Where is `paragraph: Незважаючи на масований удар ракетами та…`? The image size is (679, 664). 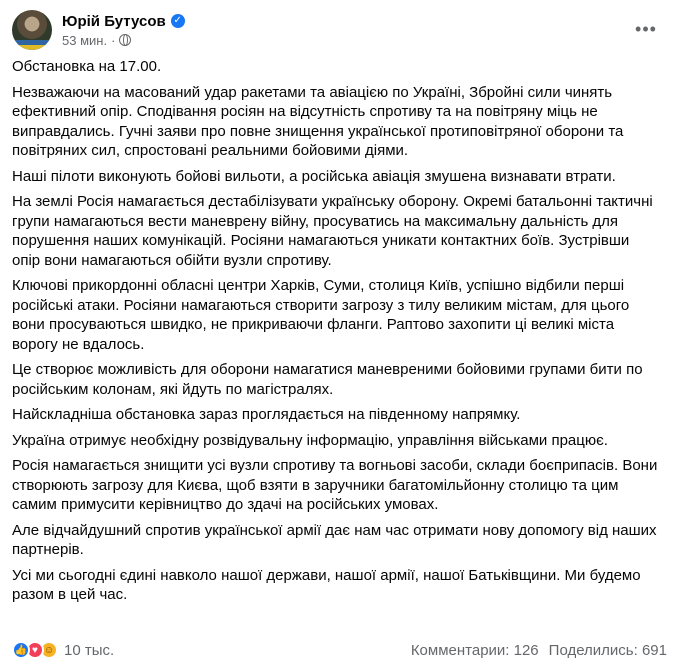 paragraph: Незважаючи на масований удар ракетами та… is located at coordinates (318, 121).